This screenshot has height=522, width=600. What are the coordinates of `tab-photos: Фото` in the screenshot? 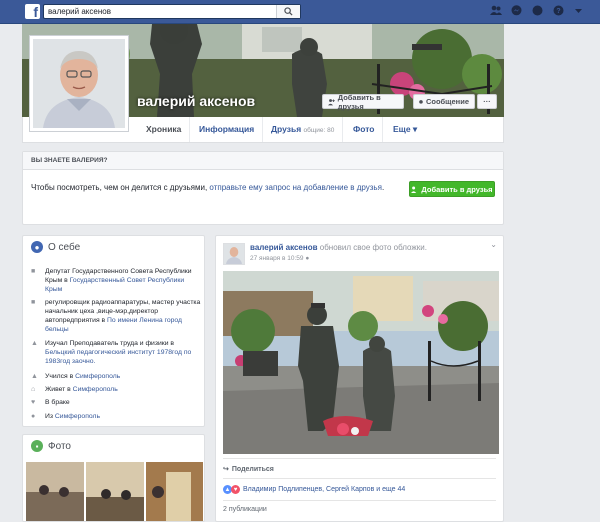 It's located at (364, 129).